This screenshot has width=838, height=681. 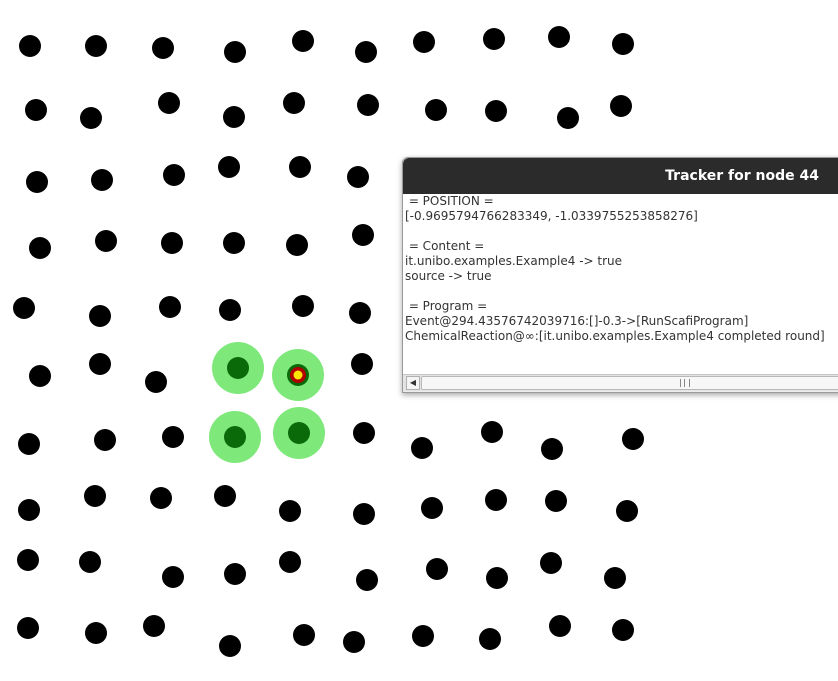 I want to click on tracker-line: = Program =, so click(x=446, y=306).